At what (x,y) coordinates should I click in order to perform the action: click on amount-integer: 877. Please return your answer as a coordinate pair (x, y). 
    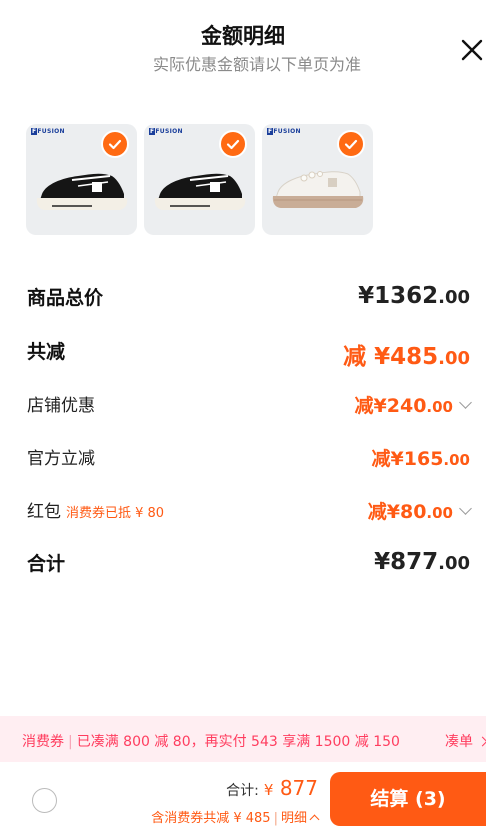
    Looking at the image, I should click on (414, 562).